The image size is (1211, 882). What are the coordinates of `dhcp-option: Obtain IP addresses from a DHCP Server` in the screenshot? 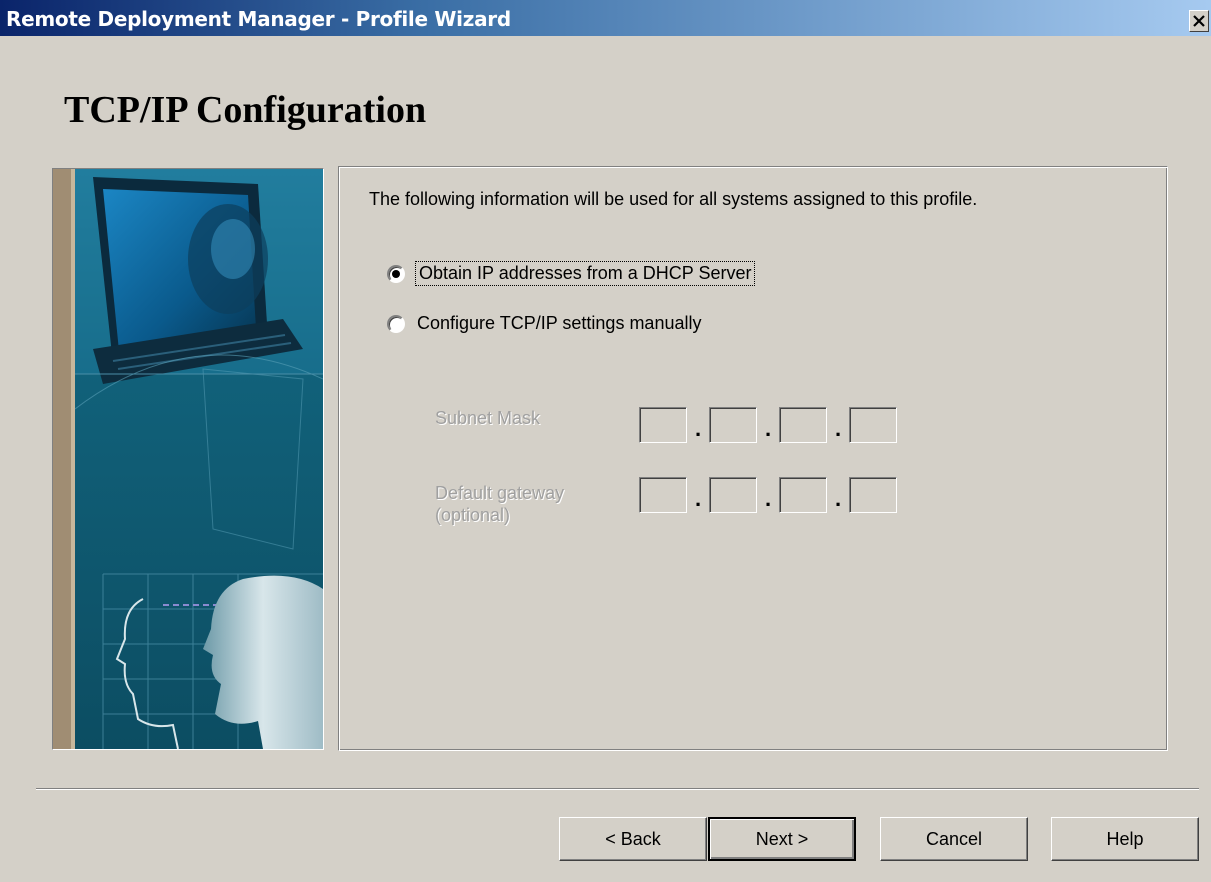 It's located at (571, 273).